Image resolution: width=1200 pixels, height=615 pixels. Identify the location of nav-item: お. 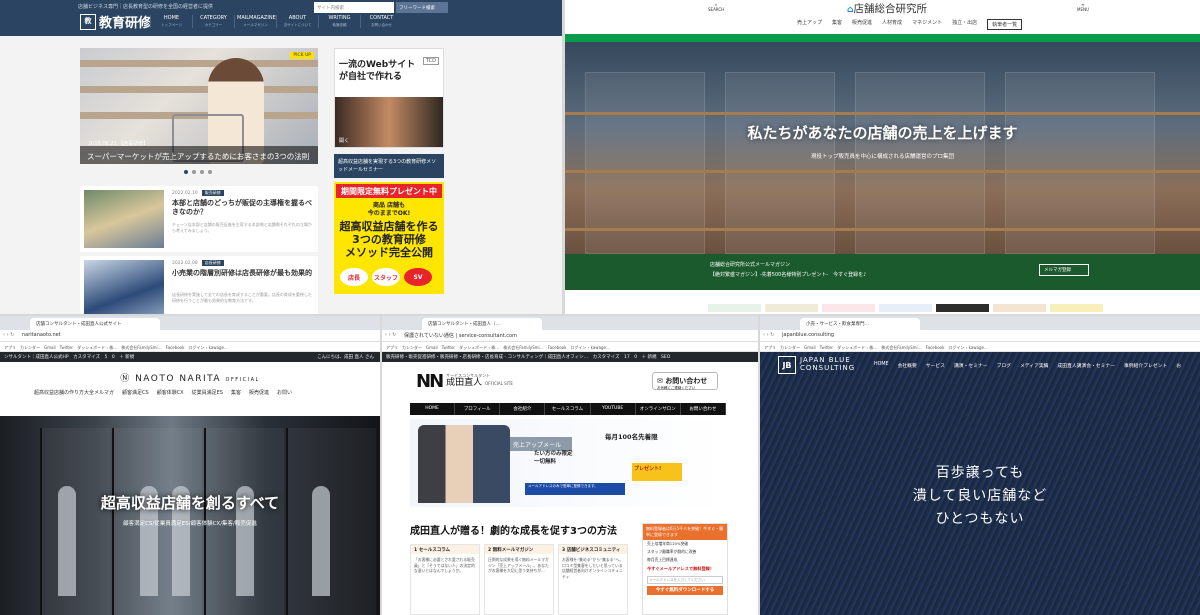
(1178, 365).